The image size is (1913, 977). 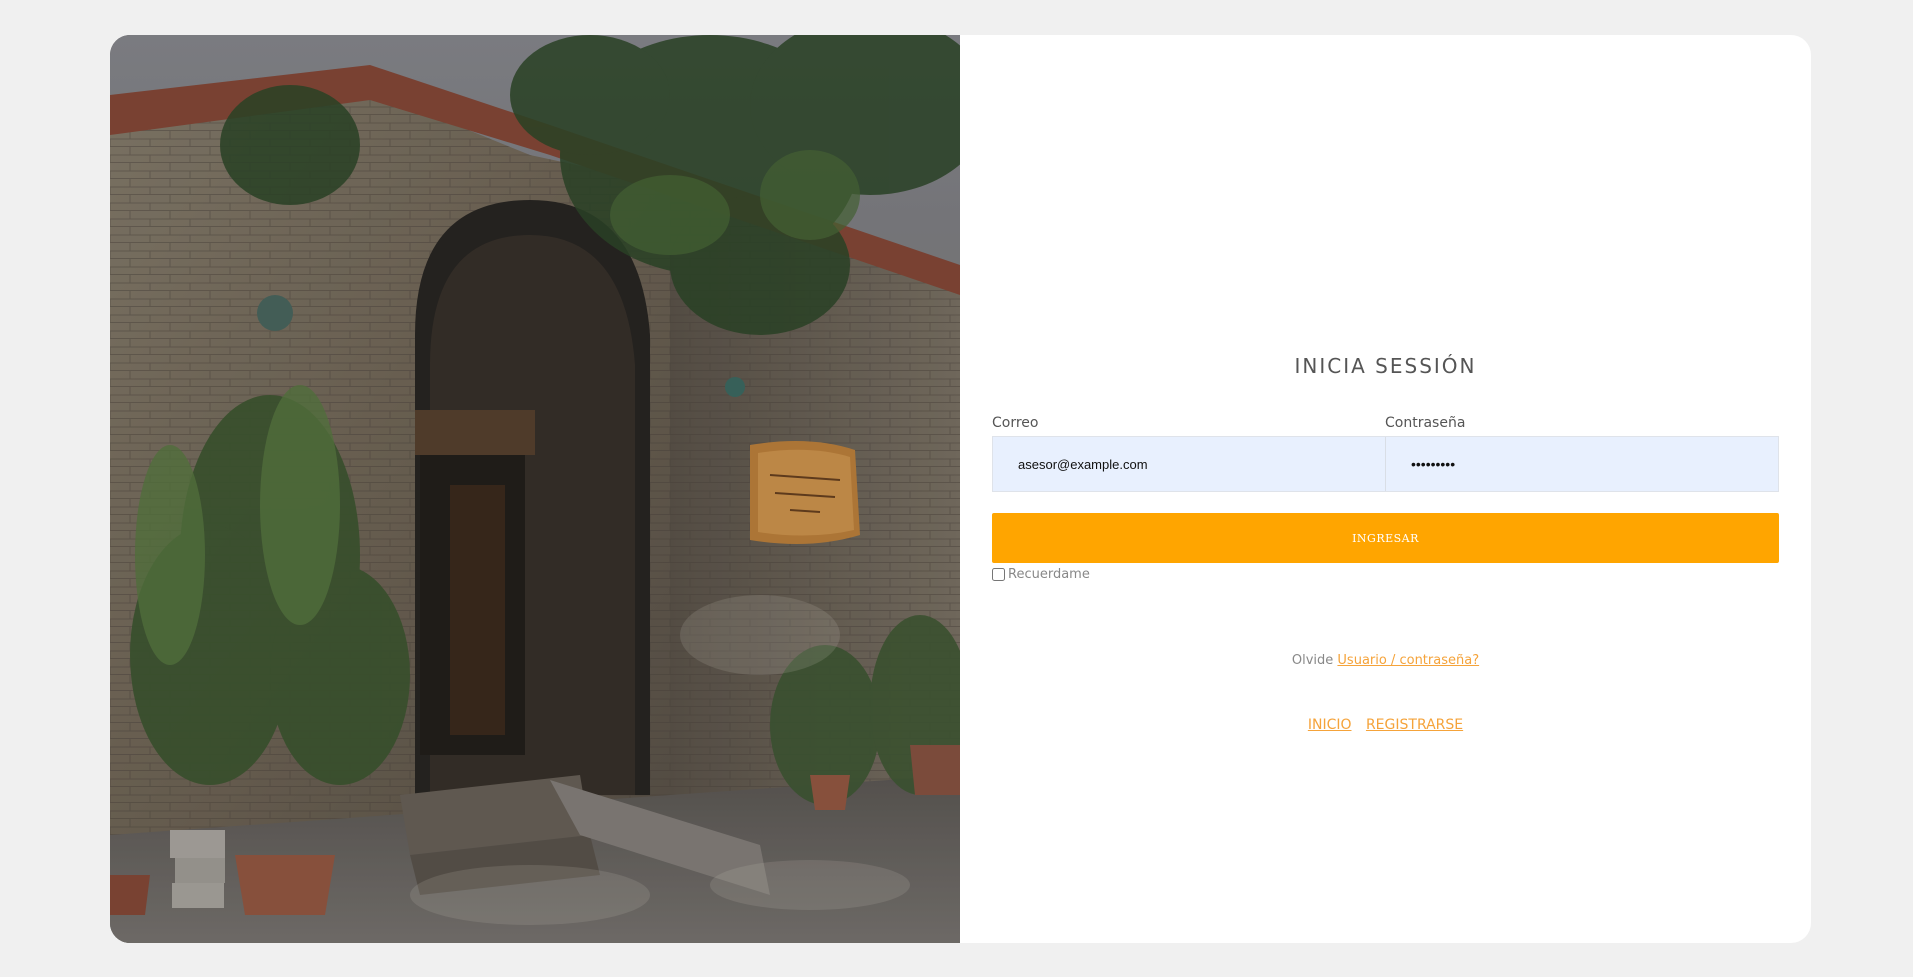 I want to click on password-label: Contraseña, so click(x=1425, y=423).